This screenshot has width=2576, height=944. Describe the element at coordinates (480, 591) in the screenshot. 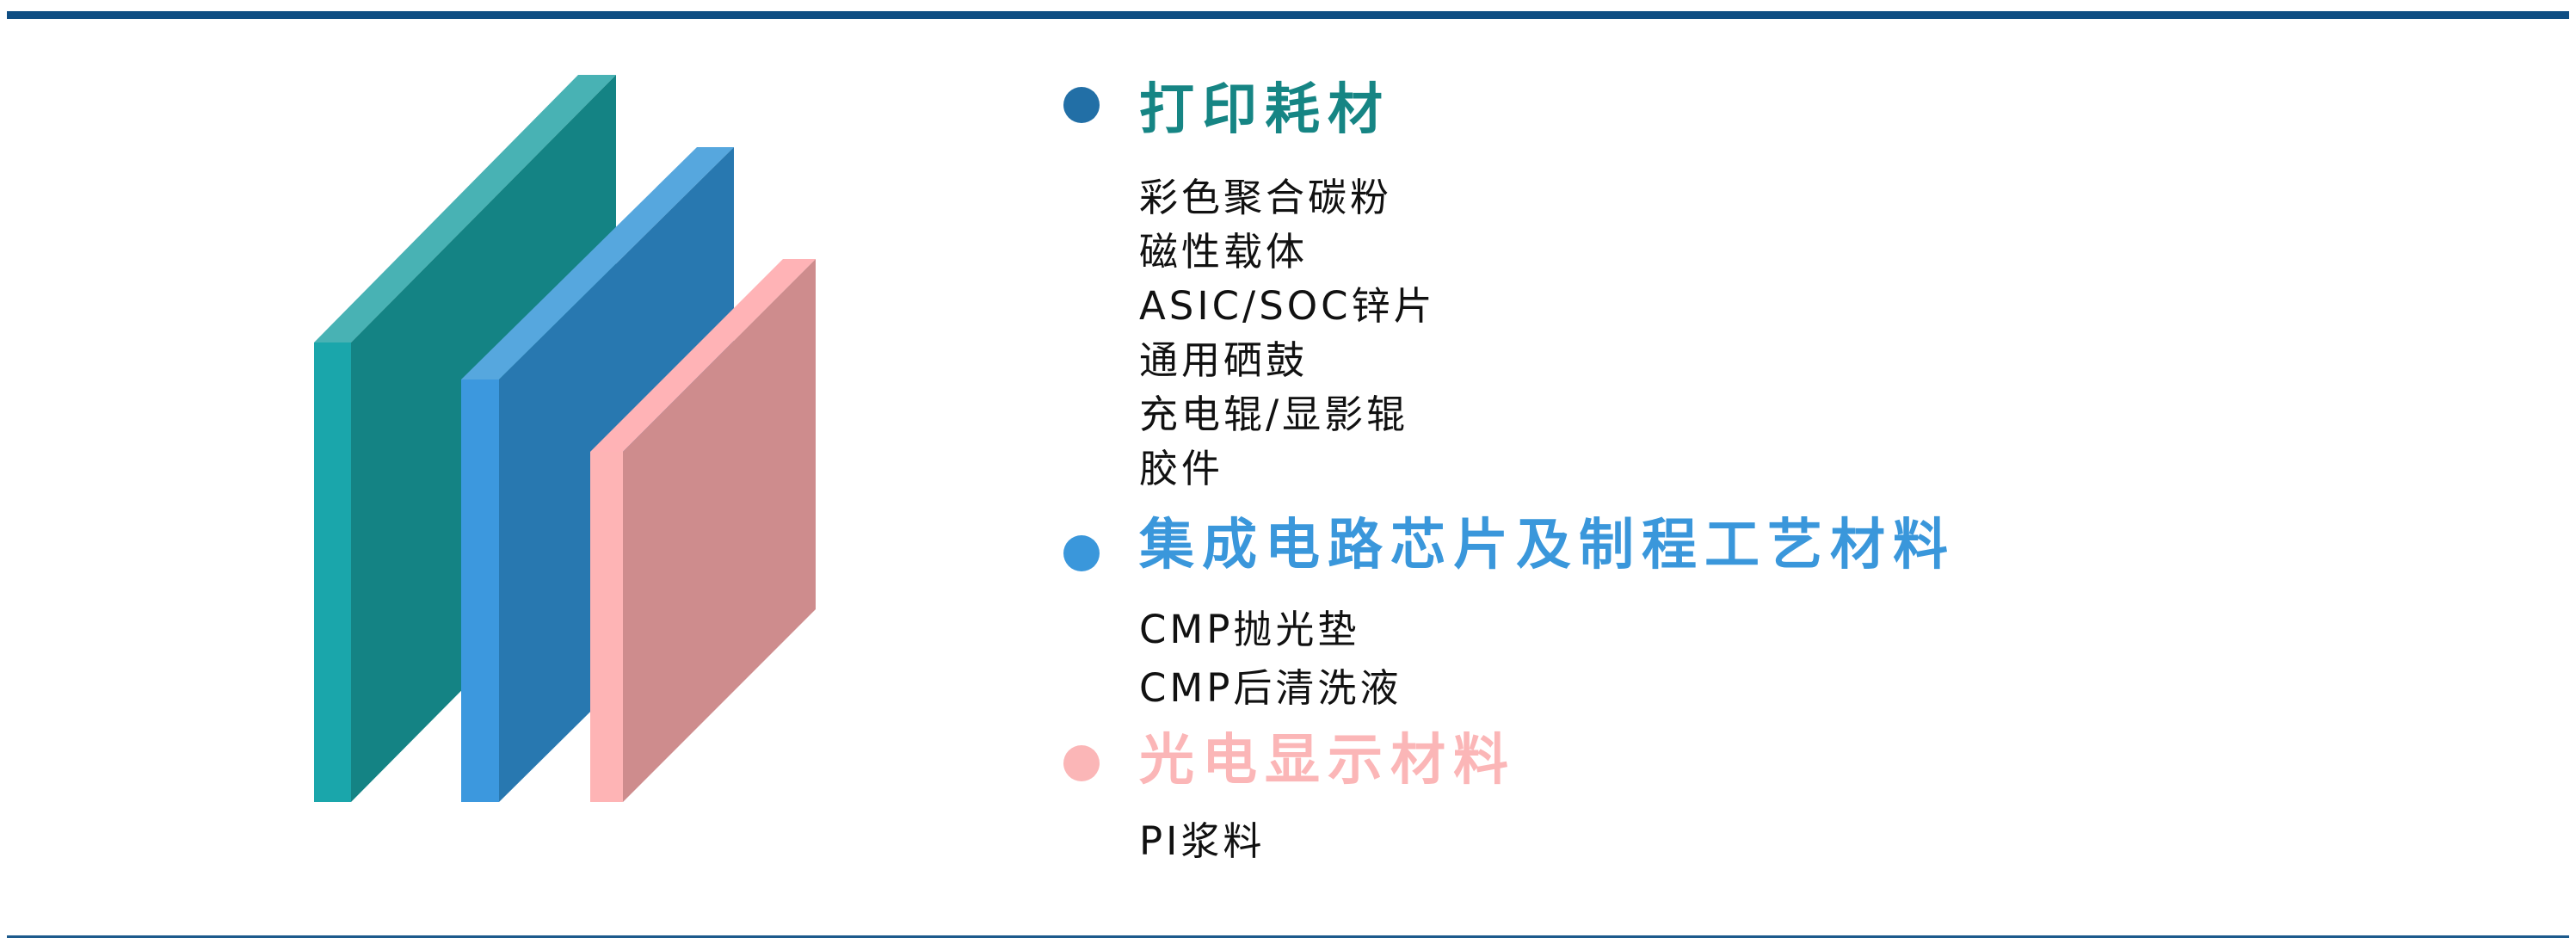

I see `blue-panel-side` at that location.